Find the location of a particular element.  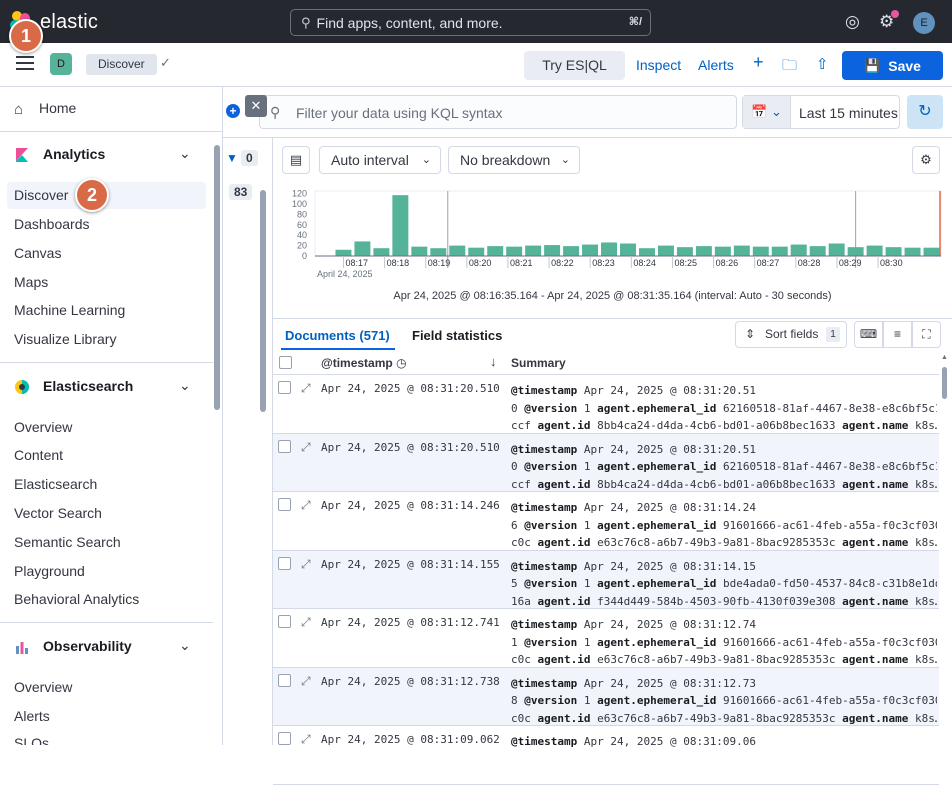

breadcrumb-discover: Discover is located at coordinates (121, 64).